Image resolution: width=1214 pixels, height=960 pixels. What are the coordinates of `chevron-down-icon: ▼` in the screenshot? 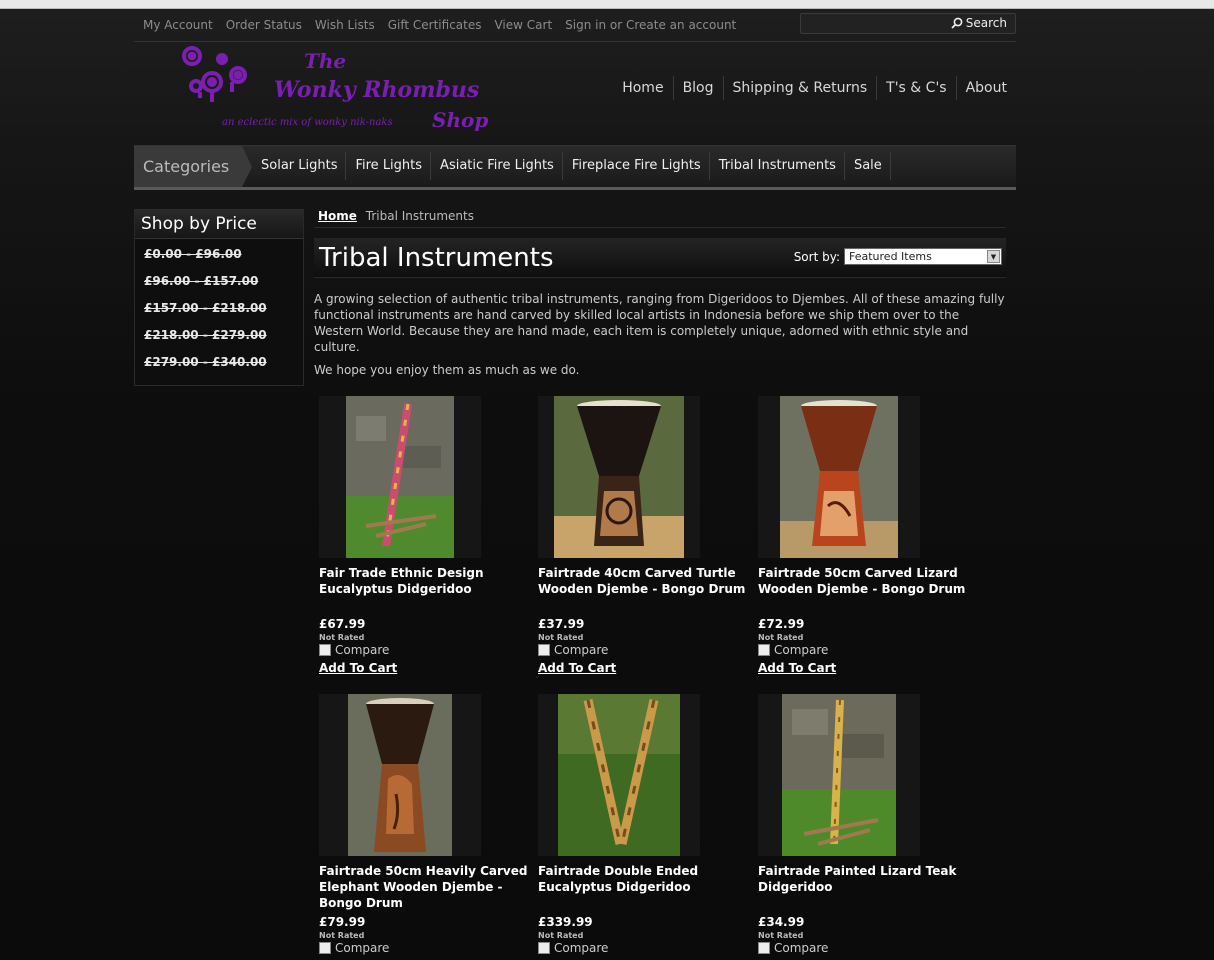 It's located at (993, 256).